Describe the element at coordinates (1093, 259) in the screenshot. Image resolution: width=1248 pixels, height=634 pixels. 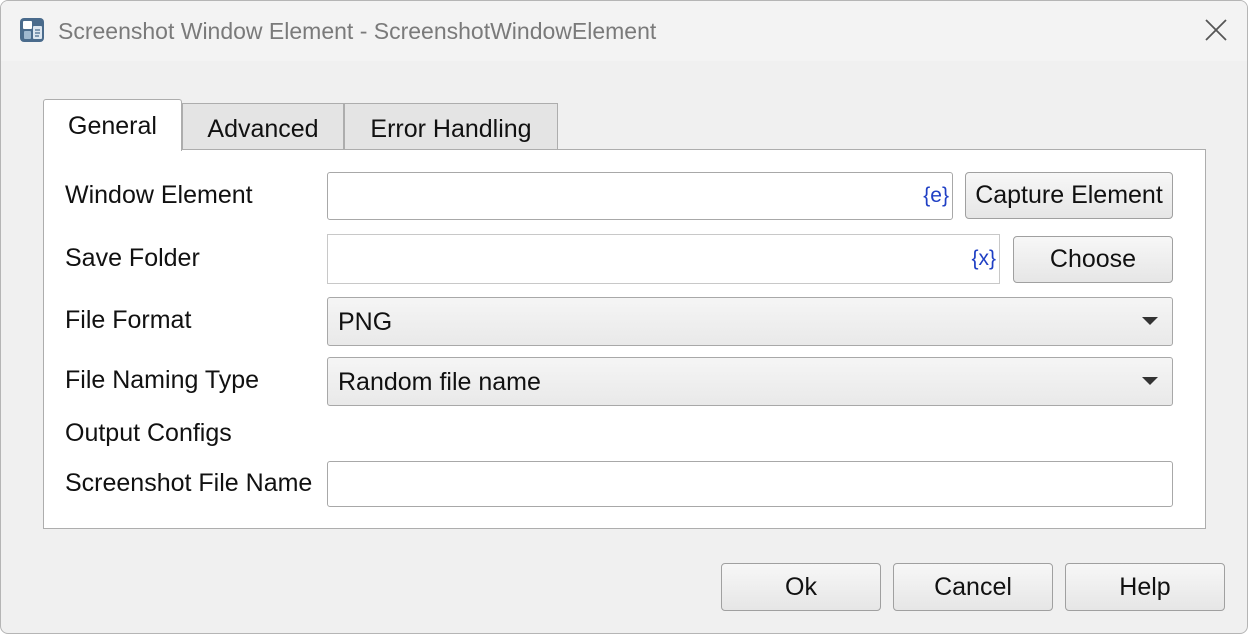
I see `choose-button: Choose` at that location.